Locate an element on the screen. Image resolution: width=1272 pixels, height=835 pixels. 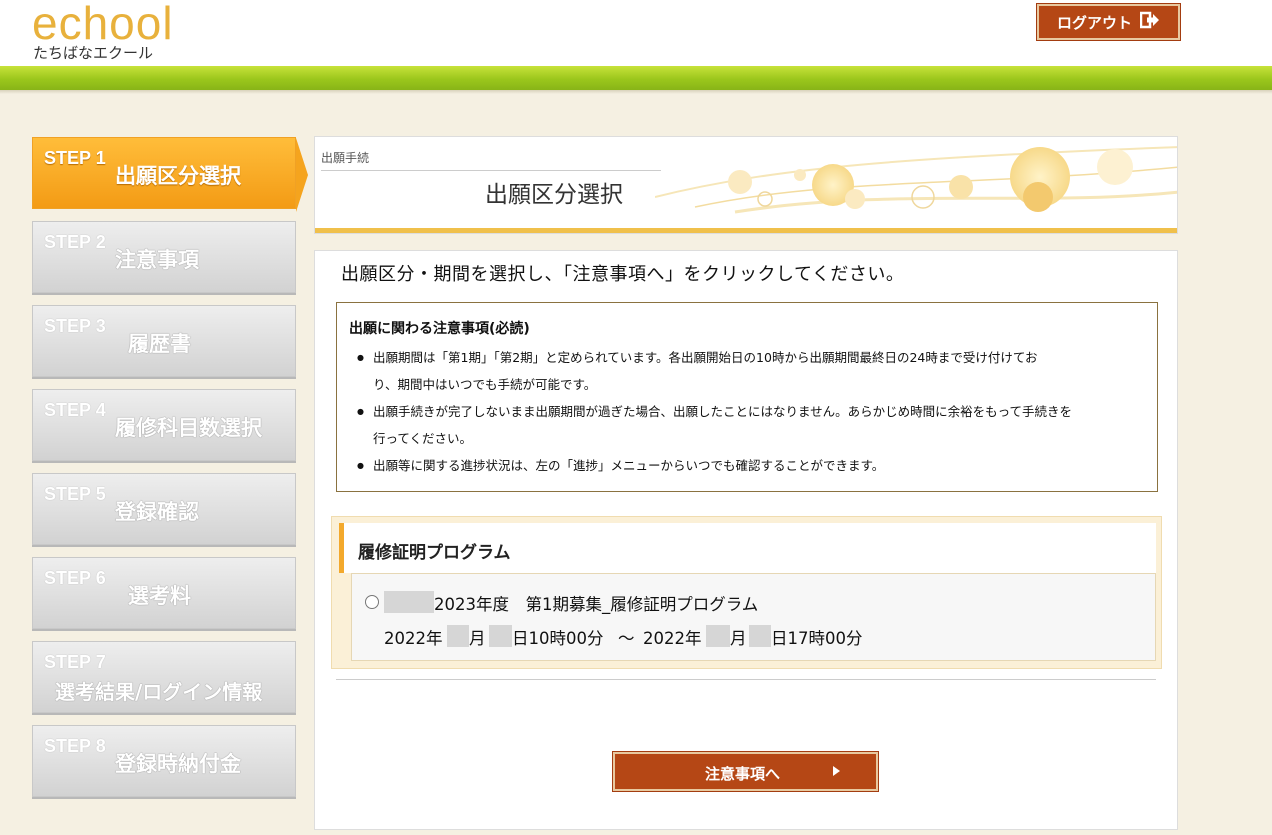
program-heading: 履修証明プログラム is located at coordinates (747, 548).